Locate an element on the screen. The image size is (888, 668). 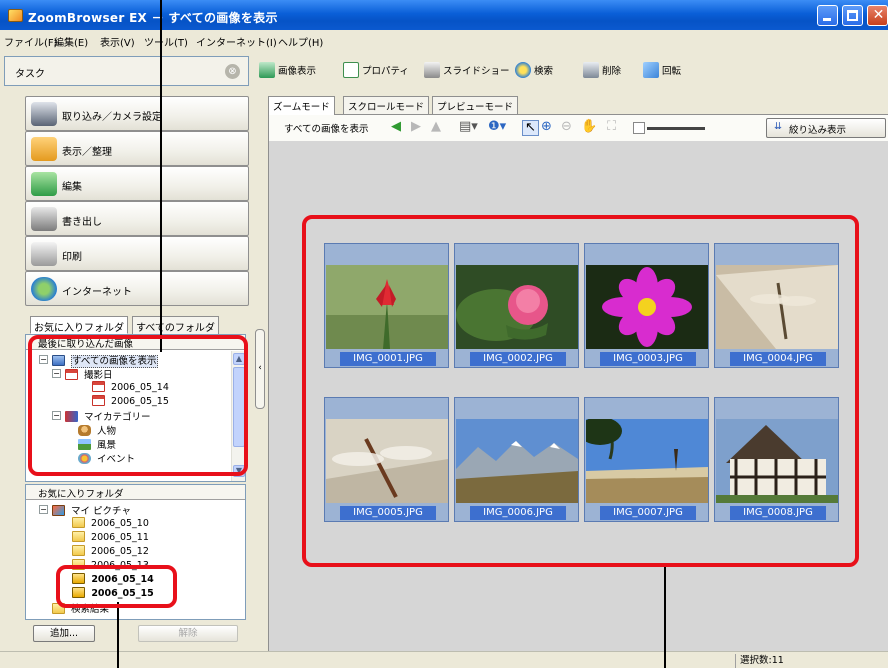
menu-view: 表示(V) is located at coordinates (117, 41).